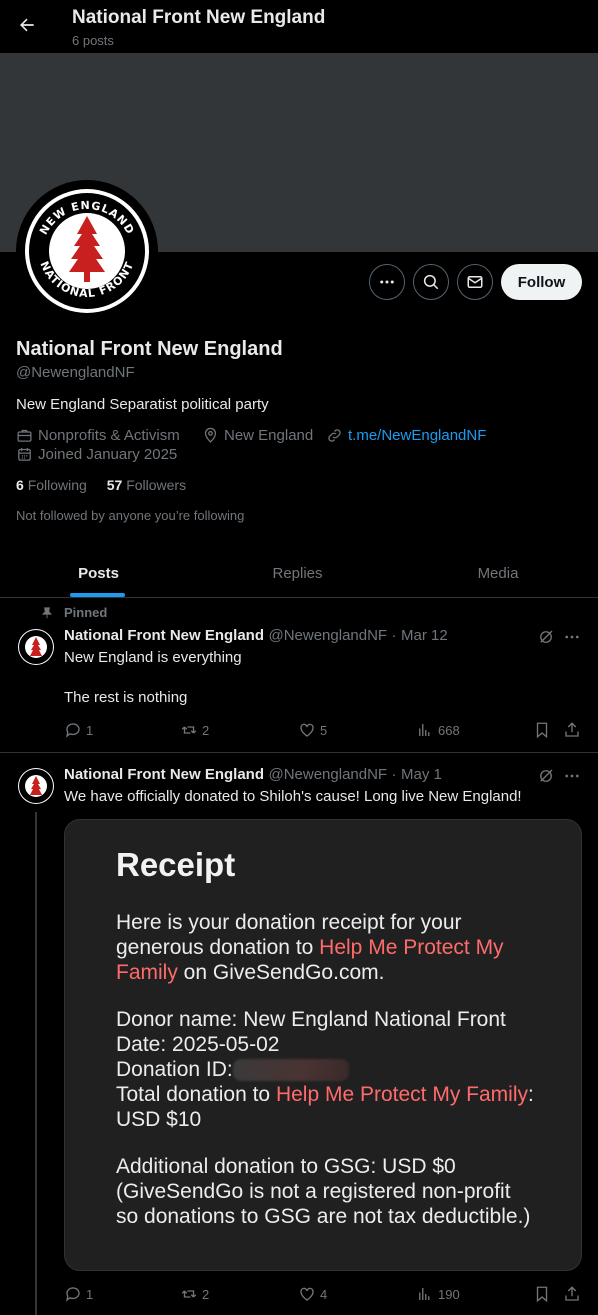 This screenshot has height=1315, width=598. Describe the element at coordinates (210, 435) in the screenshot. I see `location-pin-icon` at that location.